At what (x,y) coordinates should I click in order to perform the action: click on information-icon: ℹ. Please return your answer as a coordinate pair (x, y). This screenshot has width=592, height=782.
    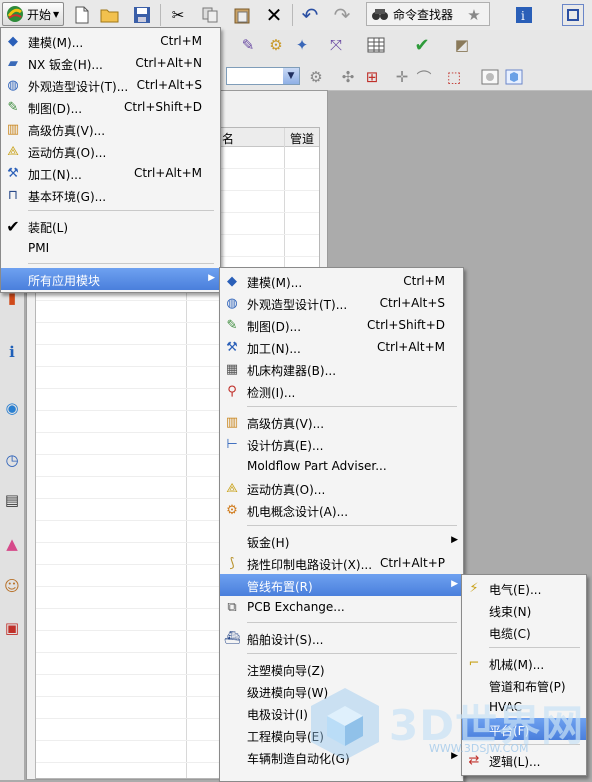
    Looking at the image, I should click on (12, 352).